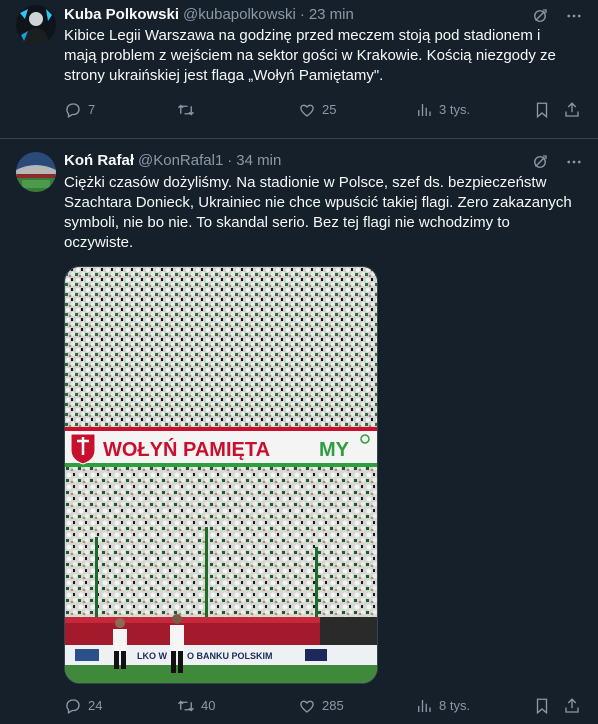 The image size is (598, 724). What do you see at coordinates (95, 705) in the screenshot?
I see `reply-count: 24` at bounding box center [95, 705].